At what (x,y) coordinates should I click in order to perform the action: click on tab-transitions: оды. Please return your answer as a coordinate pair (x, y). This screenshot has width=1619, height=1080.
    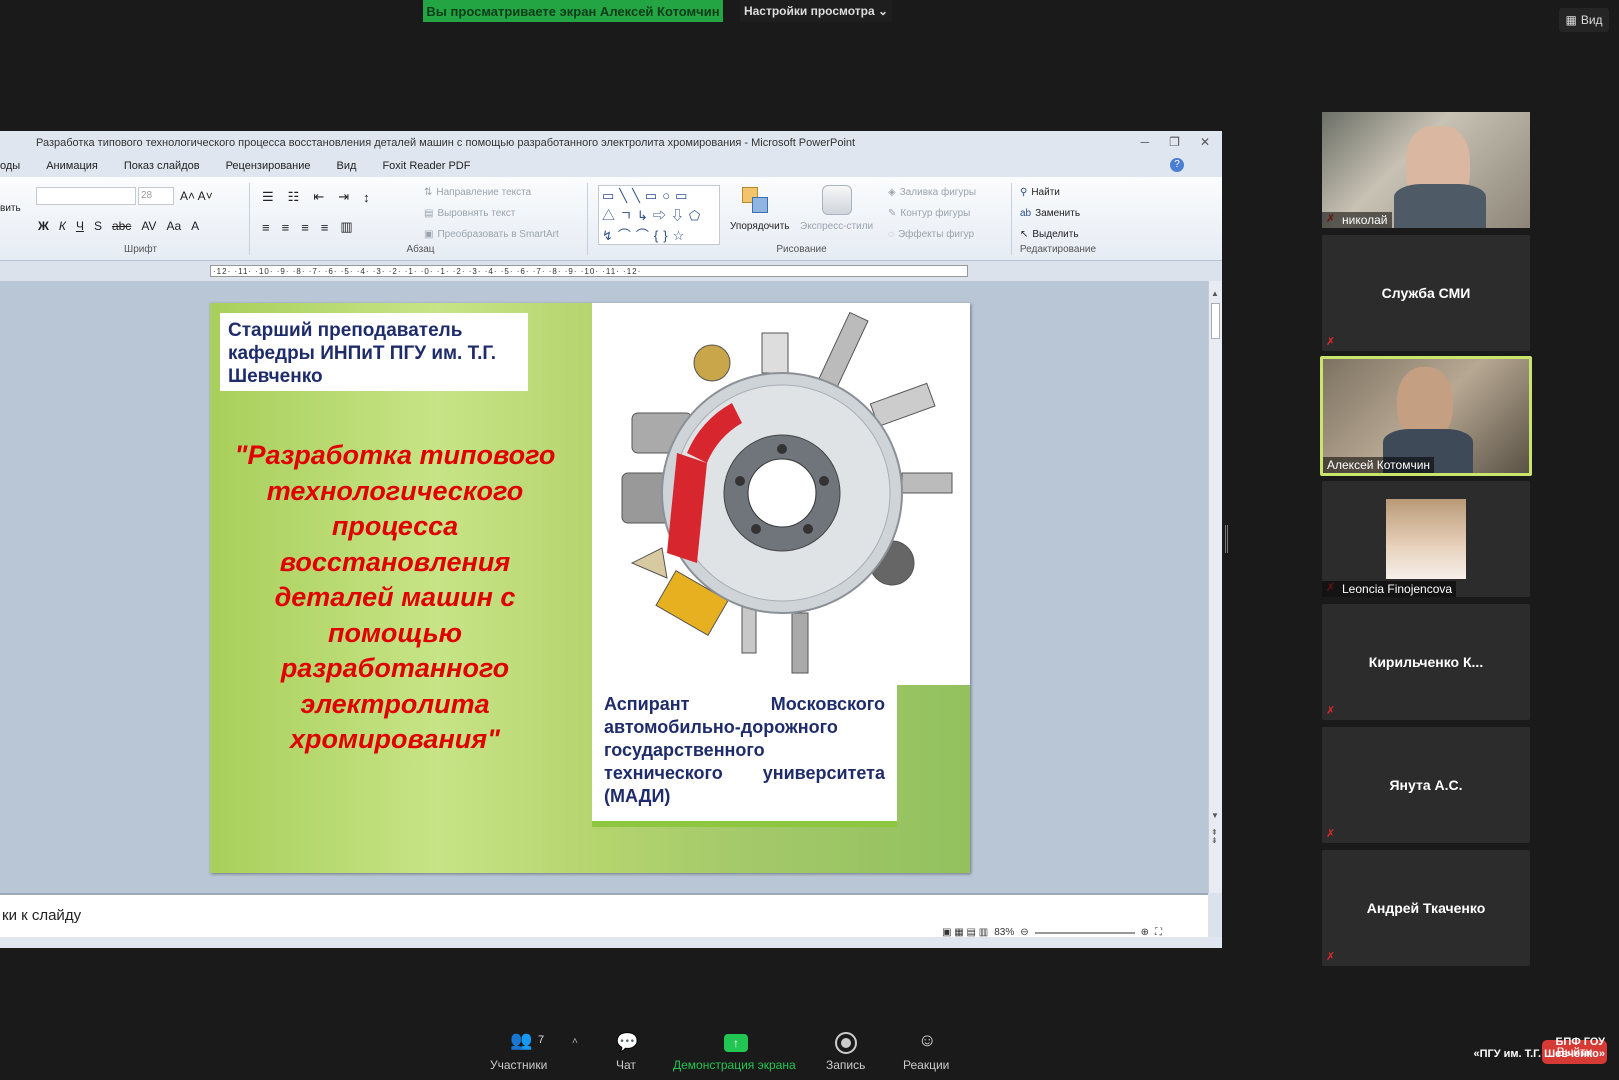
    Looking at the image, I should click on (10, 166).